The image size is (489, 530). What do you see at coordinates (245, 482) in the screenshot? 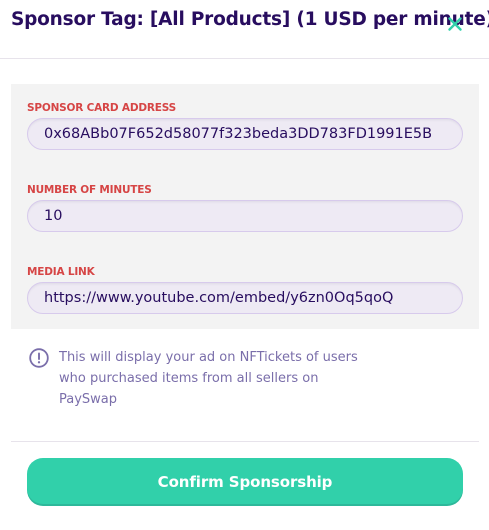
I see `confirm-sponsorship-button: Confirm Sponsorship` at bounding box center [245, 482].